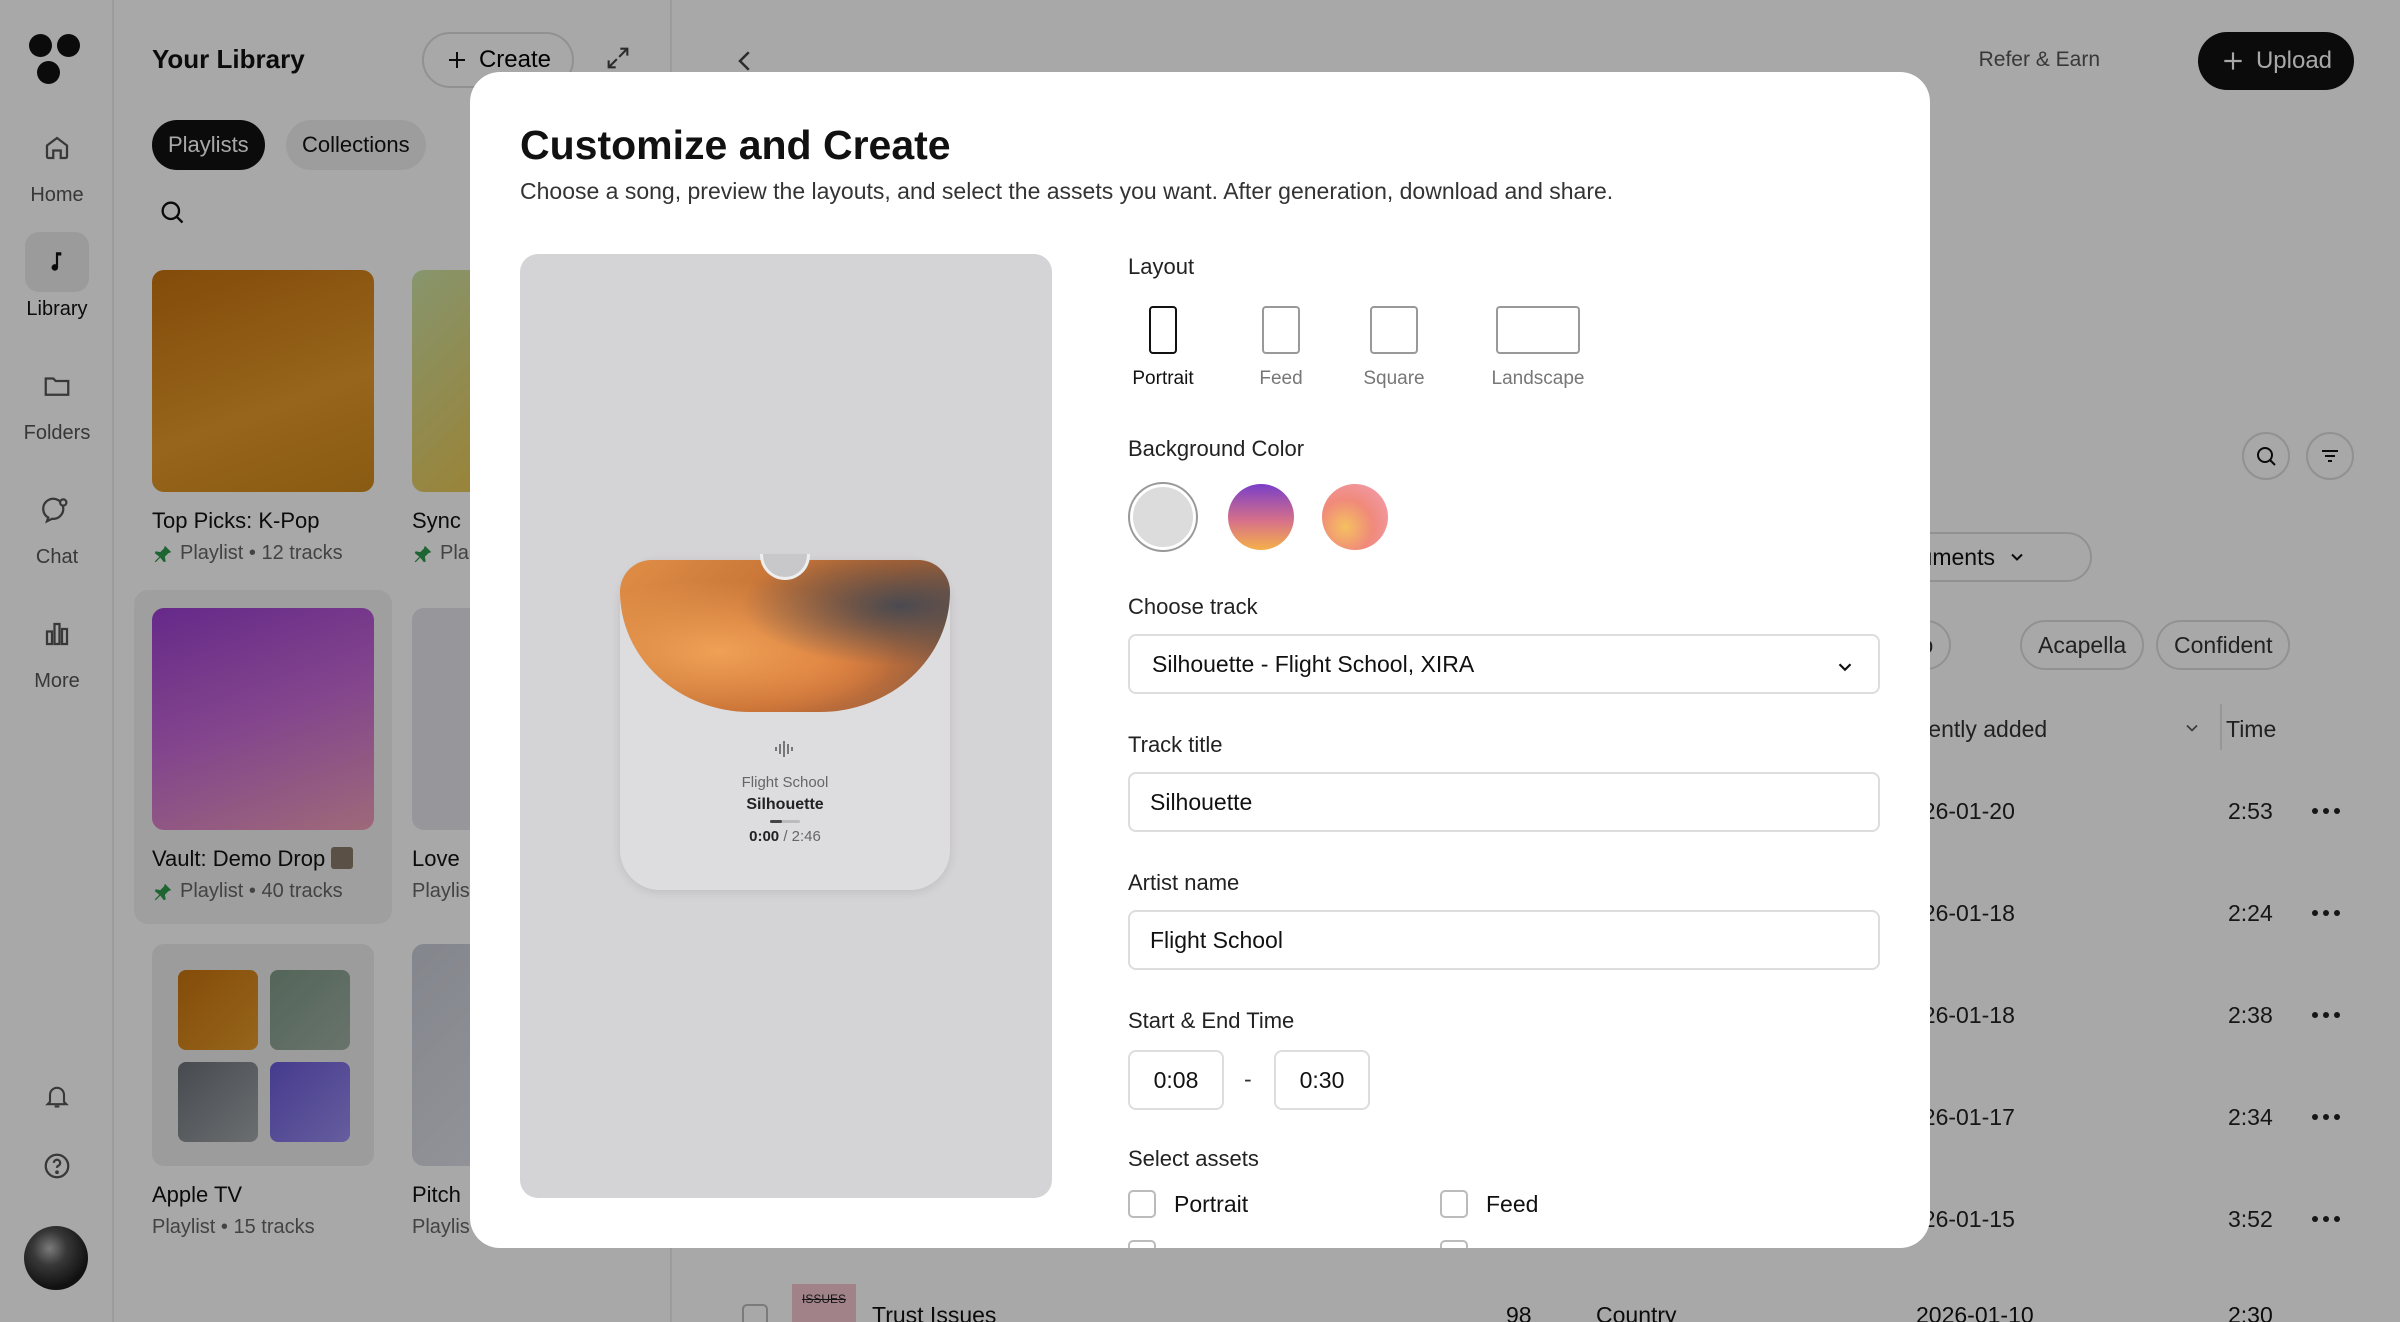 The height and width of the screenshot is (1322, 2400). What do you see at coordinates (785, 636) in the screenshot?
I see `cover-artwork` at bounding box center [785, 636].